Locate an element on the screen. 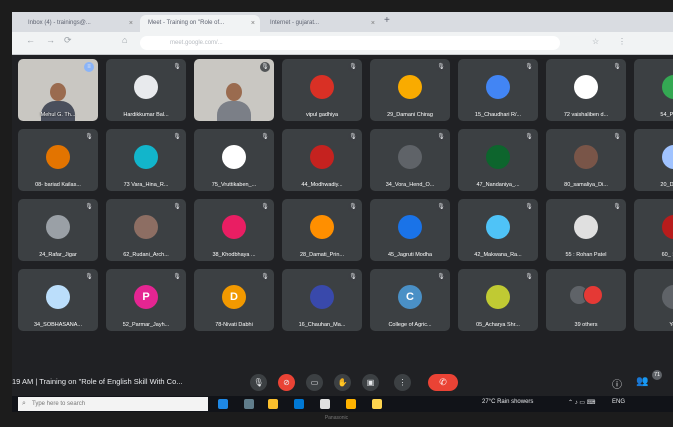  edge-icon is located at coordinates (299, 404).